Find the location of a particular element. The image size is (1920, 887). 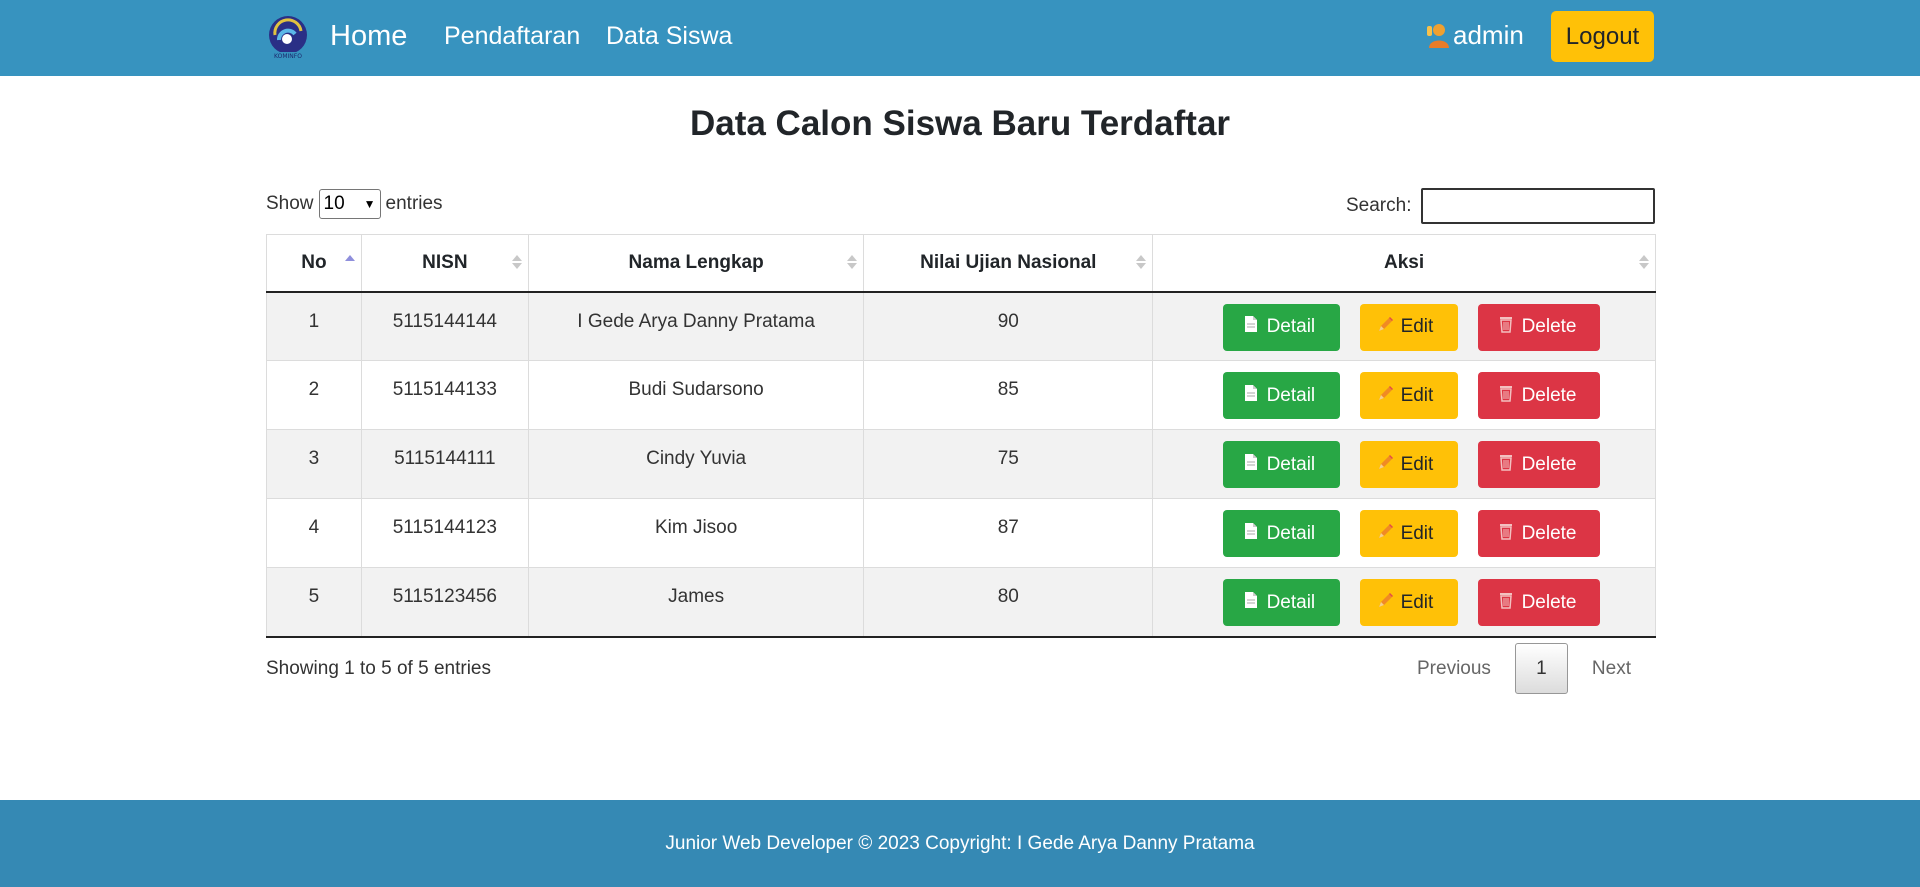

cell-nama: I Gede Arya Danny Pratama is located at coordinates (696, 326).